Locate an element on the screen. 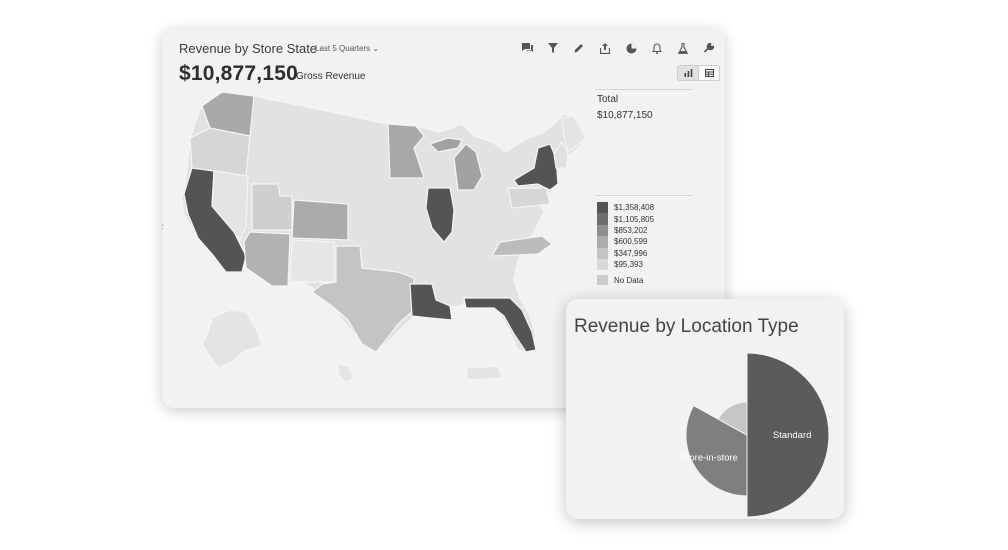 The height and width of the screenshot is (550, 1008). legend-label: $1,105,805 is located at coordinates (634, 219).